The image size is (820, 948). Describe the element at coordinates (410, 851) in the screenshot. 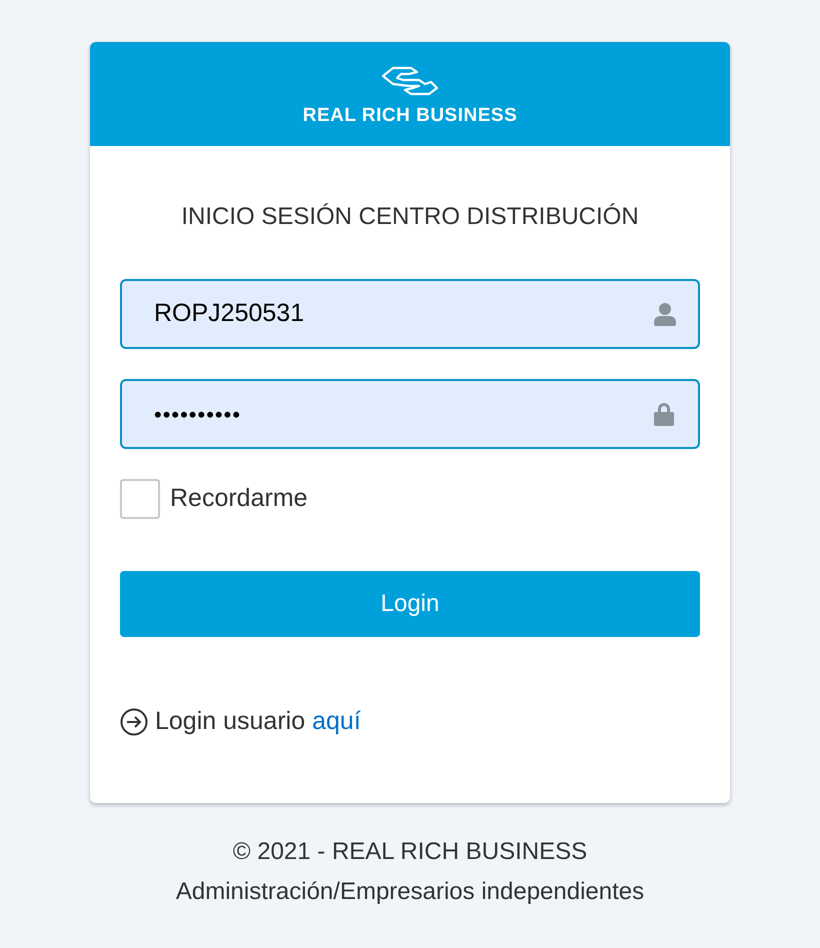

I see `footer-text: © 2021 - REAL RICH BUSINESS` at that location.